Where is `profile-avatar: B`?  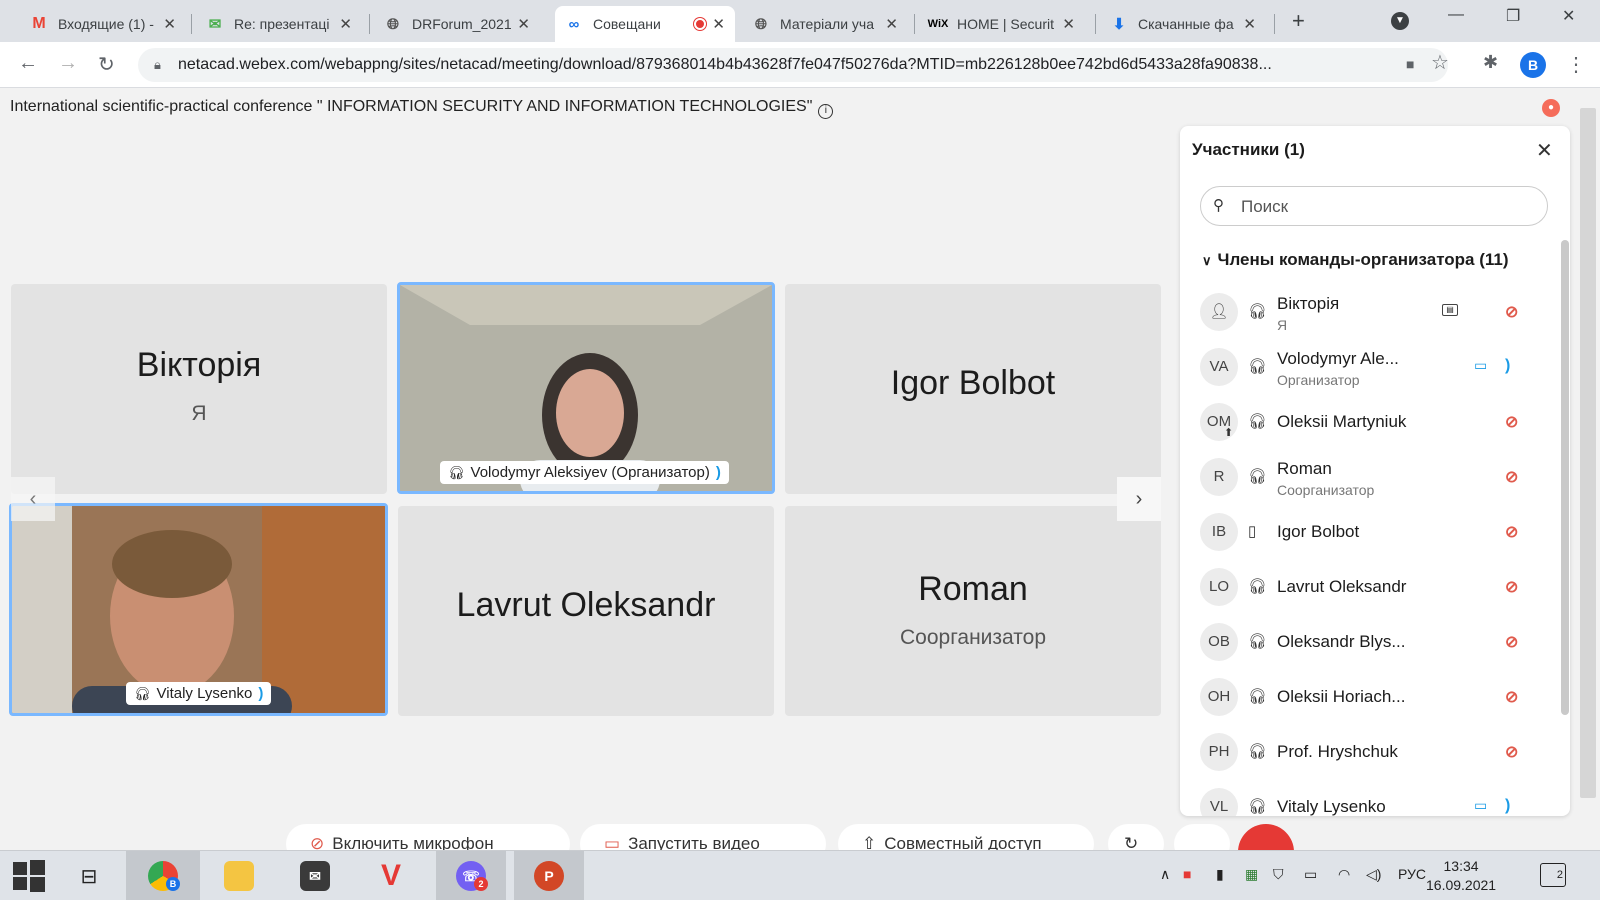 profile-avatar: B is located at coordinates (1533, 65).